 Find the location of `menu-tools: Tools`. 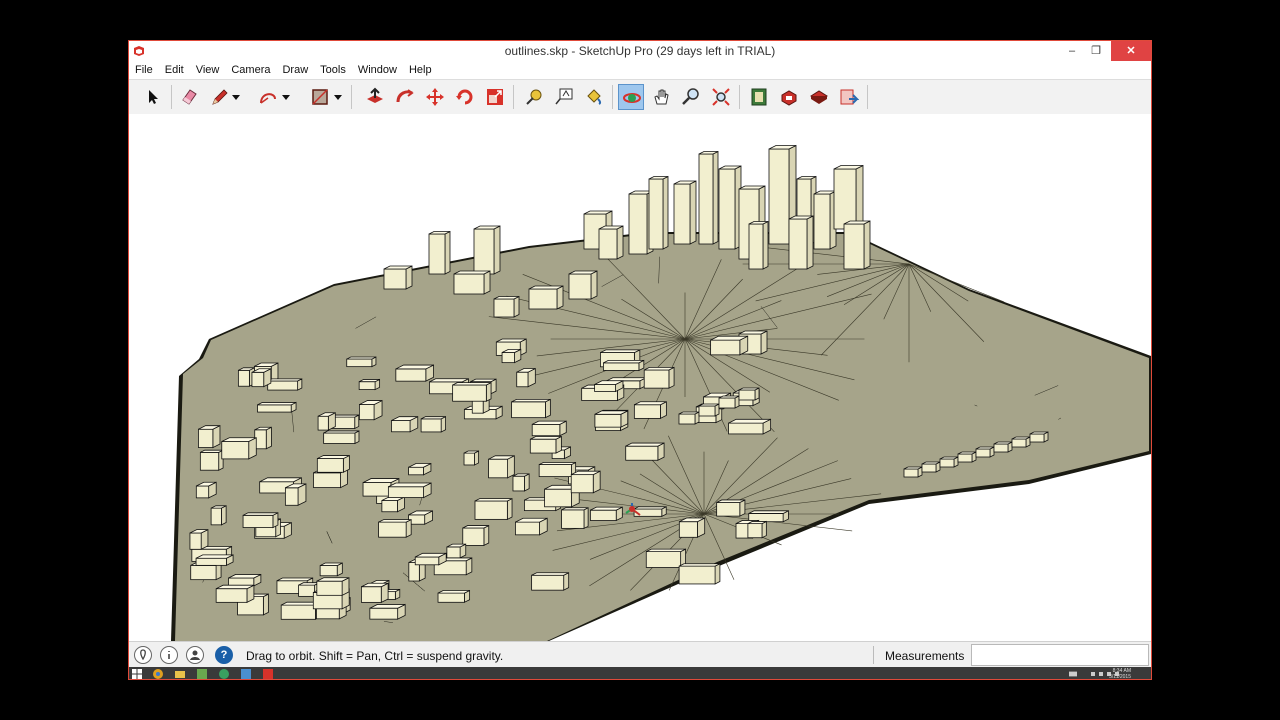

menu-tools: Tools is located at coordinates (333, 69).